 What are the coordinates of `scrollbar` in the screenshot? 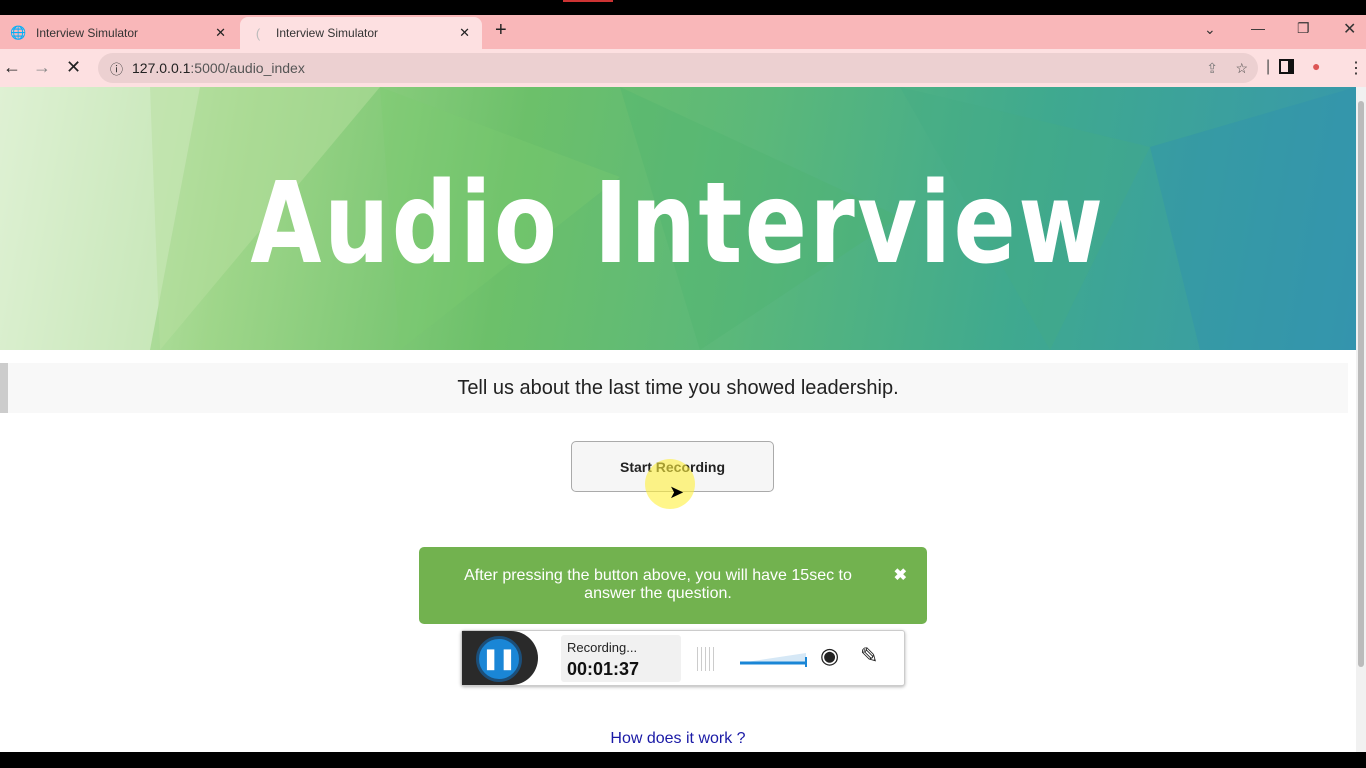 It's located at (1361, 419).